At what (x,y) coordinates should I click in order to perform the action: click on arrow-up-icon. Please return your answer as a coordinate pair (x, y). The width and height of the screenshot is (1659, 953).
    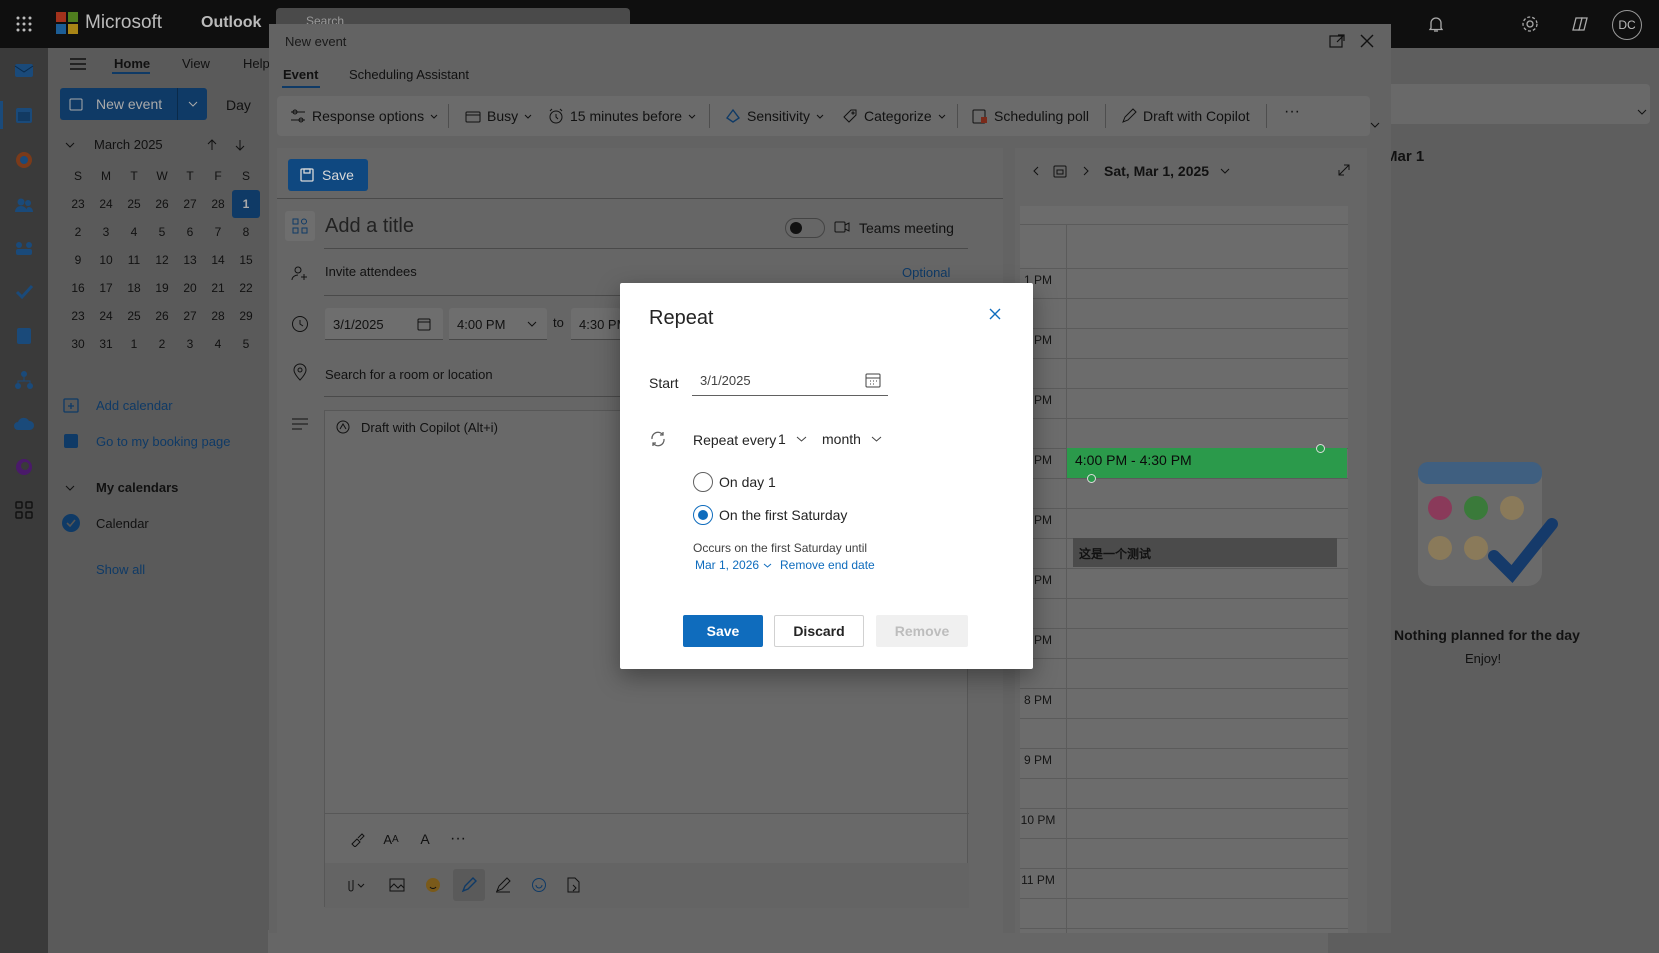
    Looking at the image, I should click on (212, 145).